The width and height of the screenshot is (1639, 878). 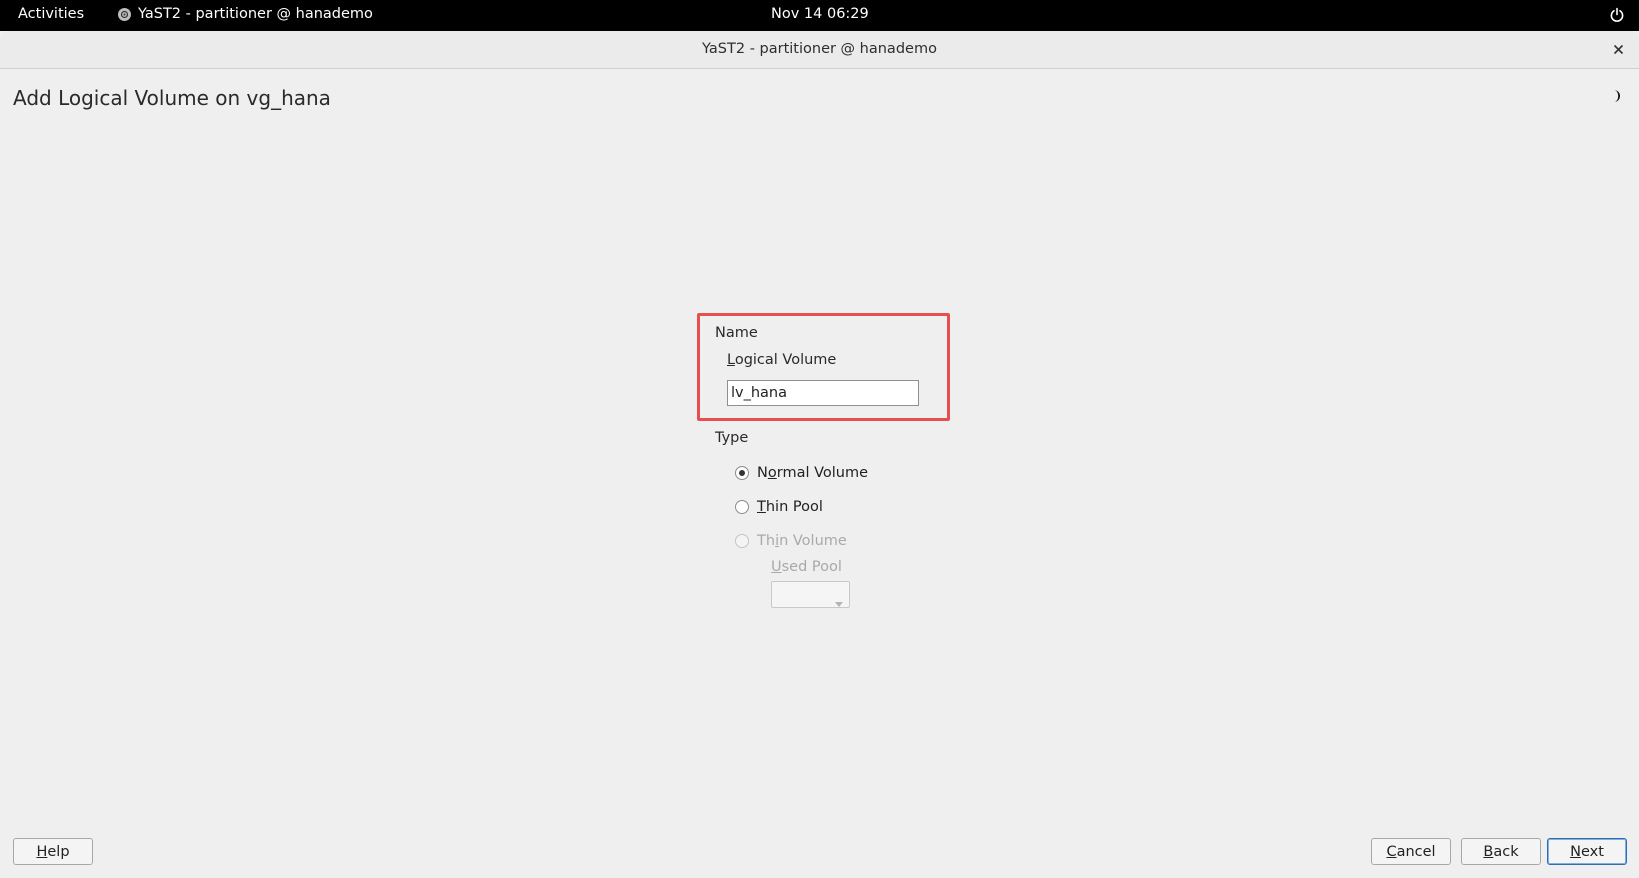 I want to click on window-title: YaST2 - partitioner @ hanademo, so click(x=819, y=49).